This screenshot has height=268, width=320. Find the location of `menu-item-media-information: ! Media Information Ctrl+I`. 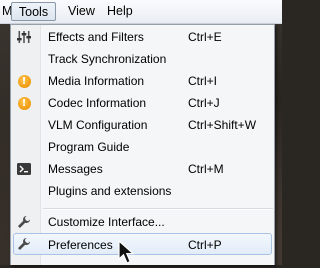

menu-item-media-information: ! Media Information Ctrl+I is located at coordinates (142, 81).